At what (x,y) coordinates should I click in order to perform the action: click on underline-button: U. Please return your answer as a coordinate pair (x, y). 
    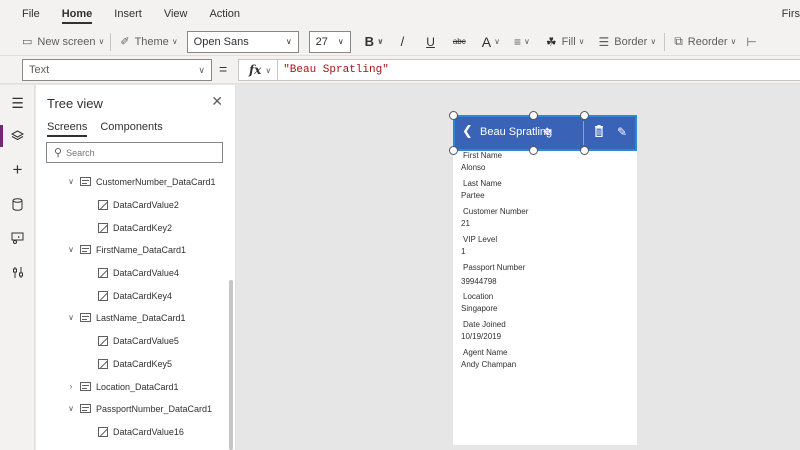
    Looking at the image, I should click on (430, 42).